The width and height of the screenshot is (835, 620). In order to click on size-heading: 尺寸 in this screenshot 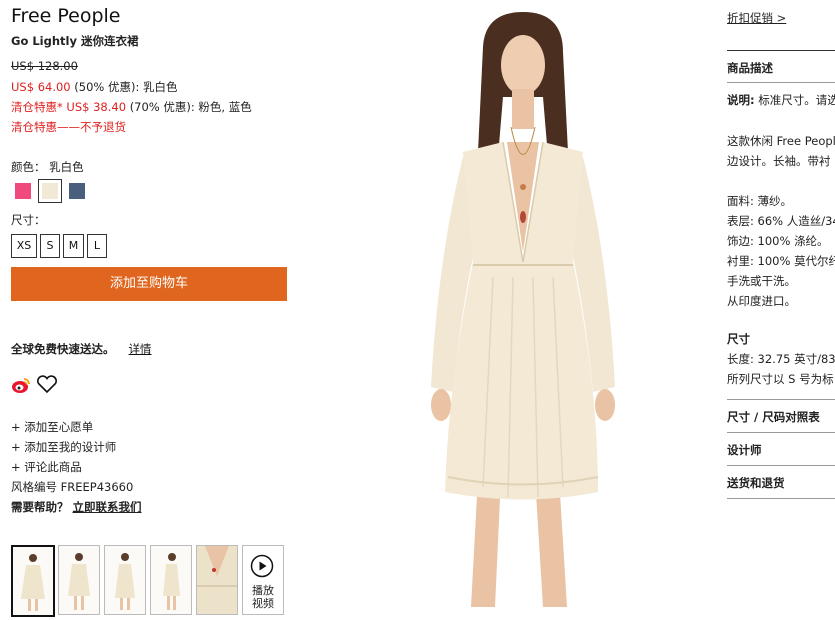, I will do `click(738, 339)`.